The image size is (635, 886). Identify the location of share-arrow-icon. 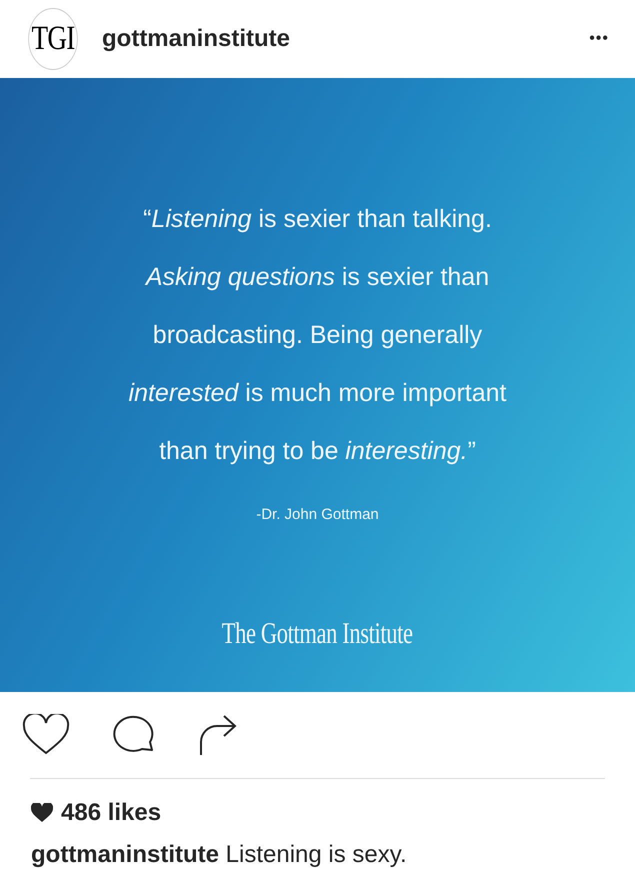
(218, 735).